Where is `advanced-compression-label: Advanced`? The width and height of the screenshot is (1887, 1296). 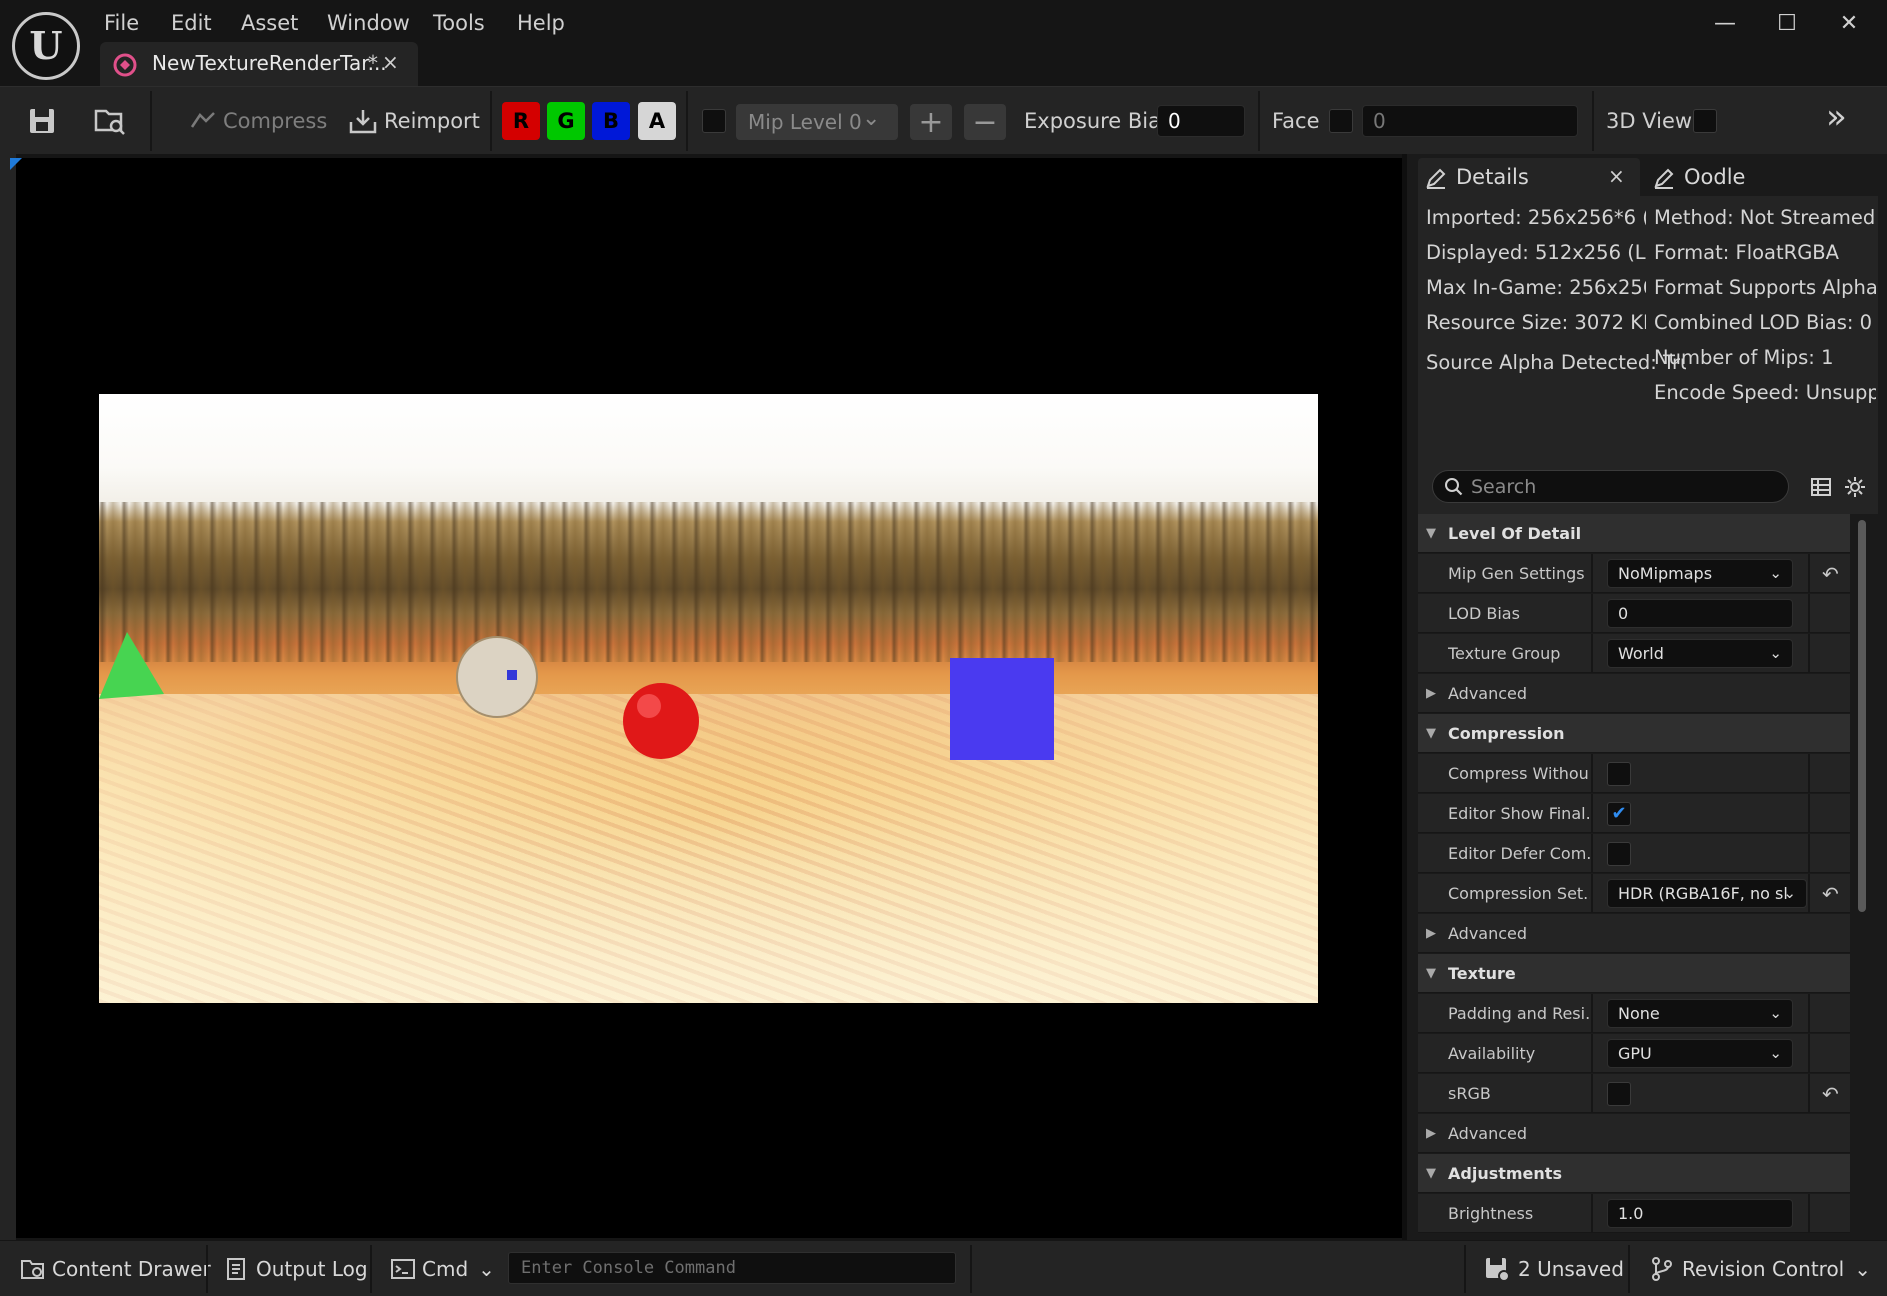 advanced-compression-label: Advanced is located at coordinates (1488, 933).